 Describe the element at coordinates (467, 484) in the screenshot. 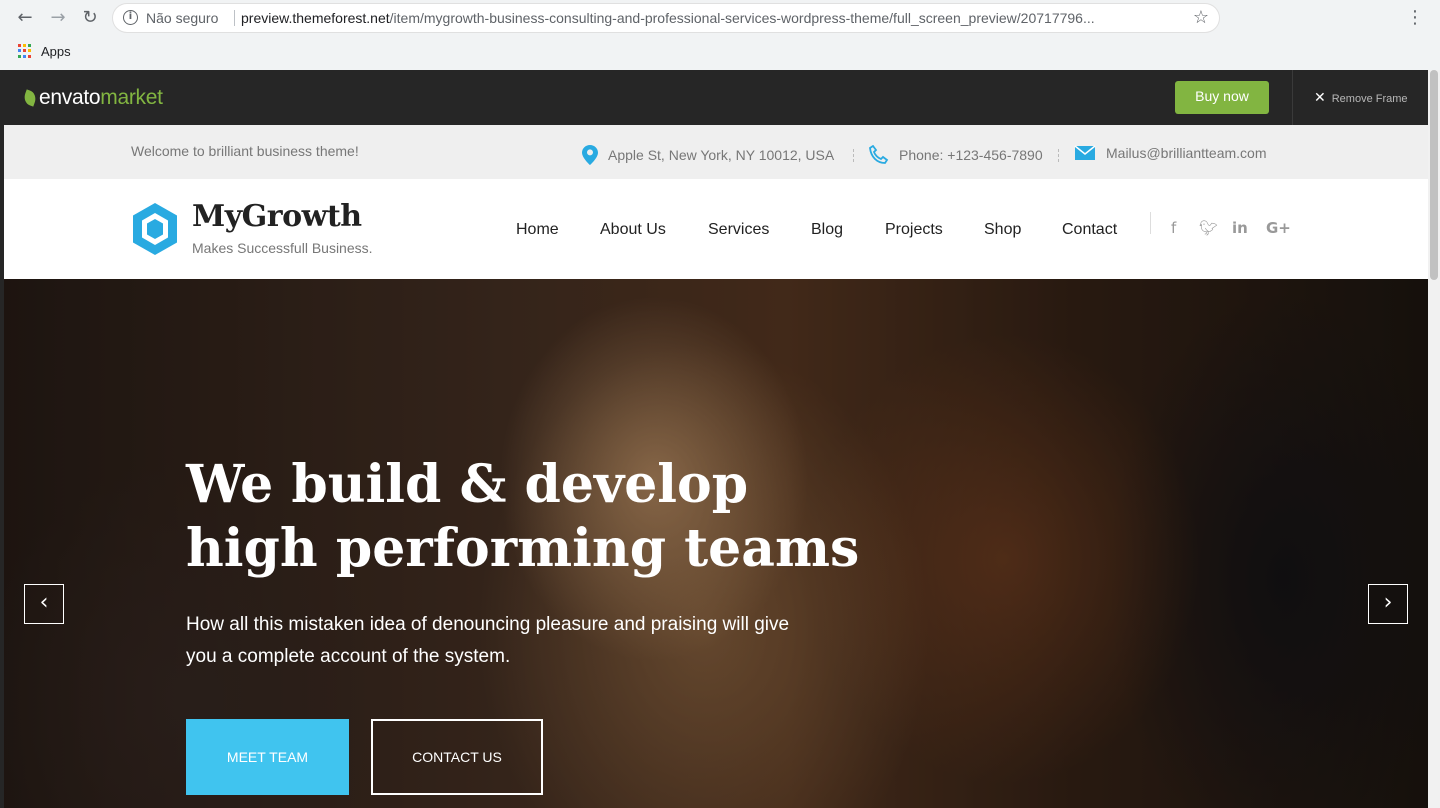

I see `hero-title-line-1: We build & develop` at that location.